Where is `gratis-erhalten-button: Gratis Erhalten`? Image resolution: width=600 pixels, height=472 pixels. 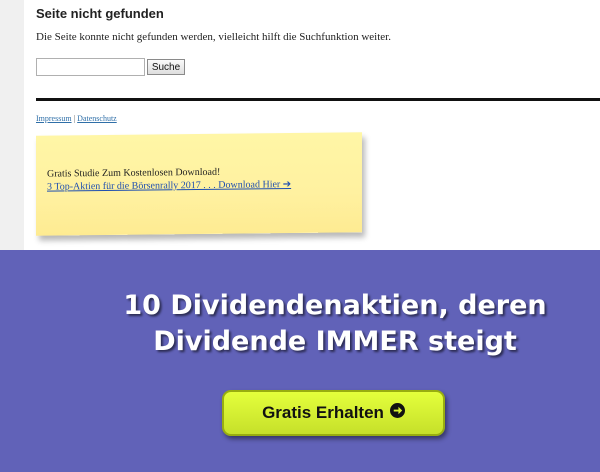
gratis-erhalten-button: Gratis Erhalten is located at coordinates (333, 413).